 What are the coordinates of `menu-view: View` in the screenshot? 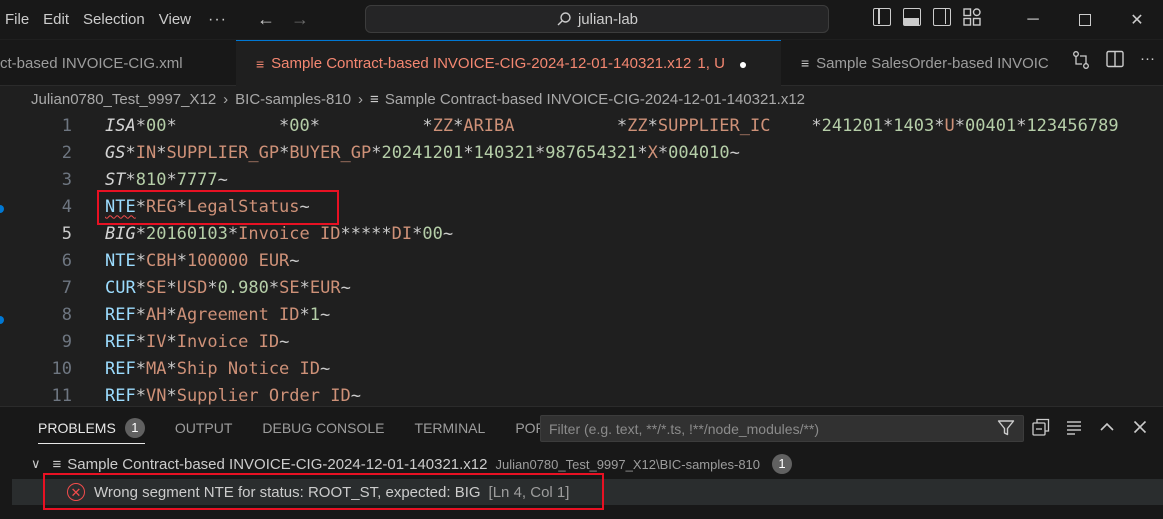 It's located at (175, 19).